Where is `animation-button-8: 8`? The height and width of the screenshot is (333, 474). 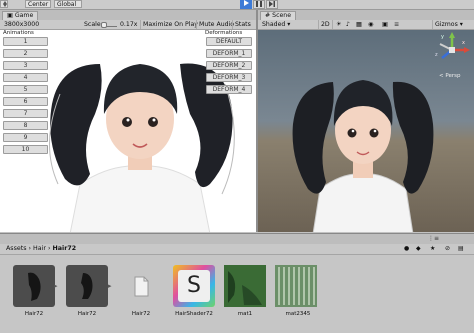 animation-button-8: 8 is located at coordinates (25, 125).